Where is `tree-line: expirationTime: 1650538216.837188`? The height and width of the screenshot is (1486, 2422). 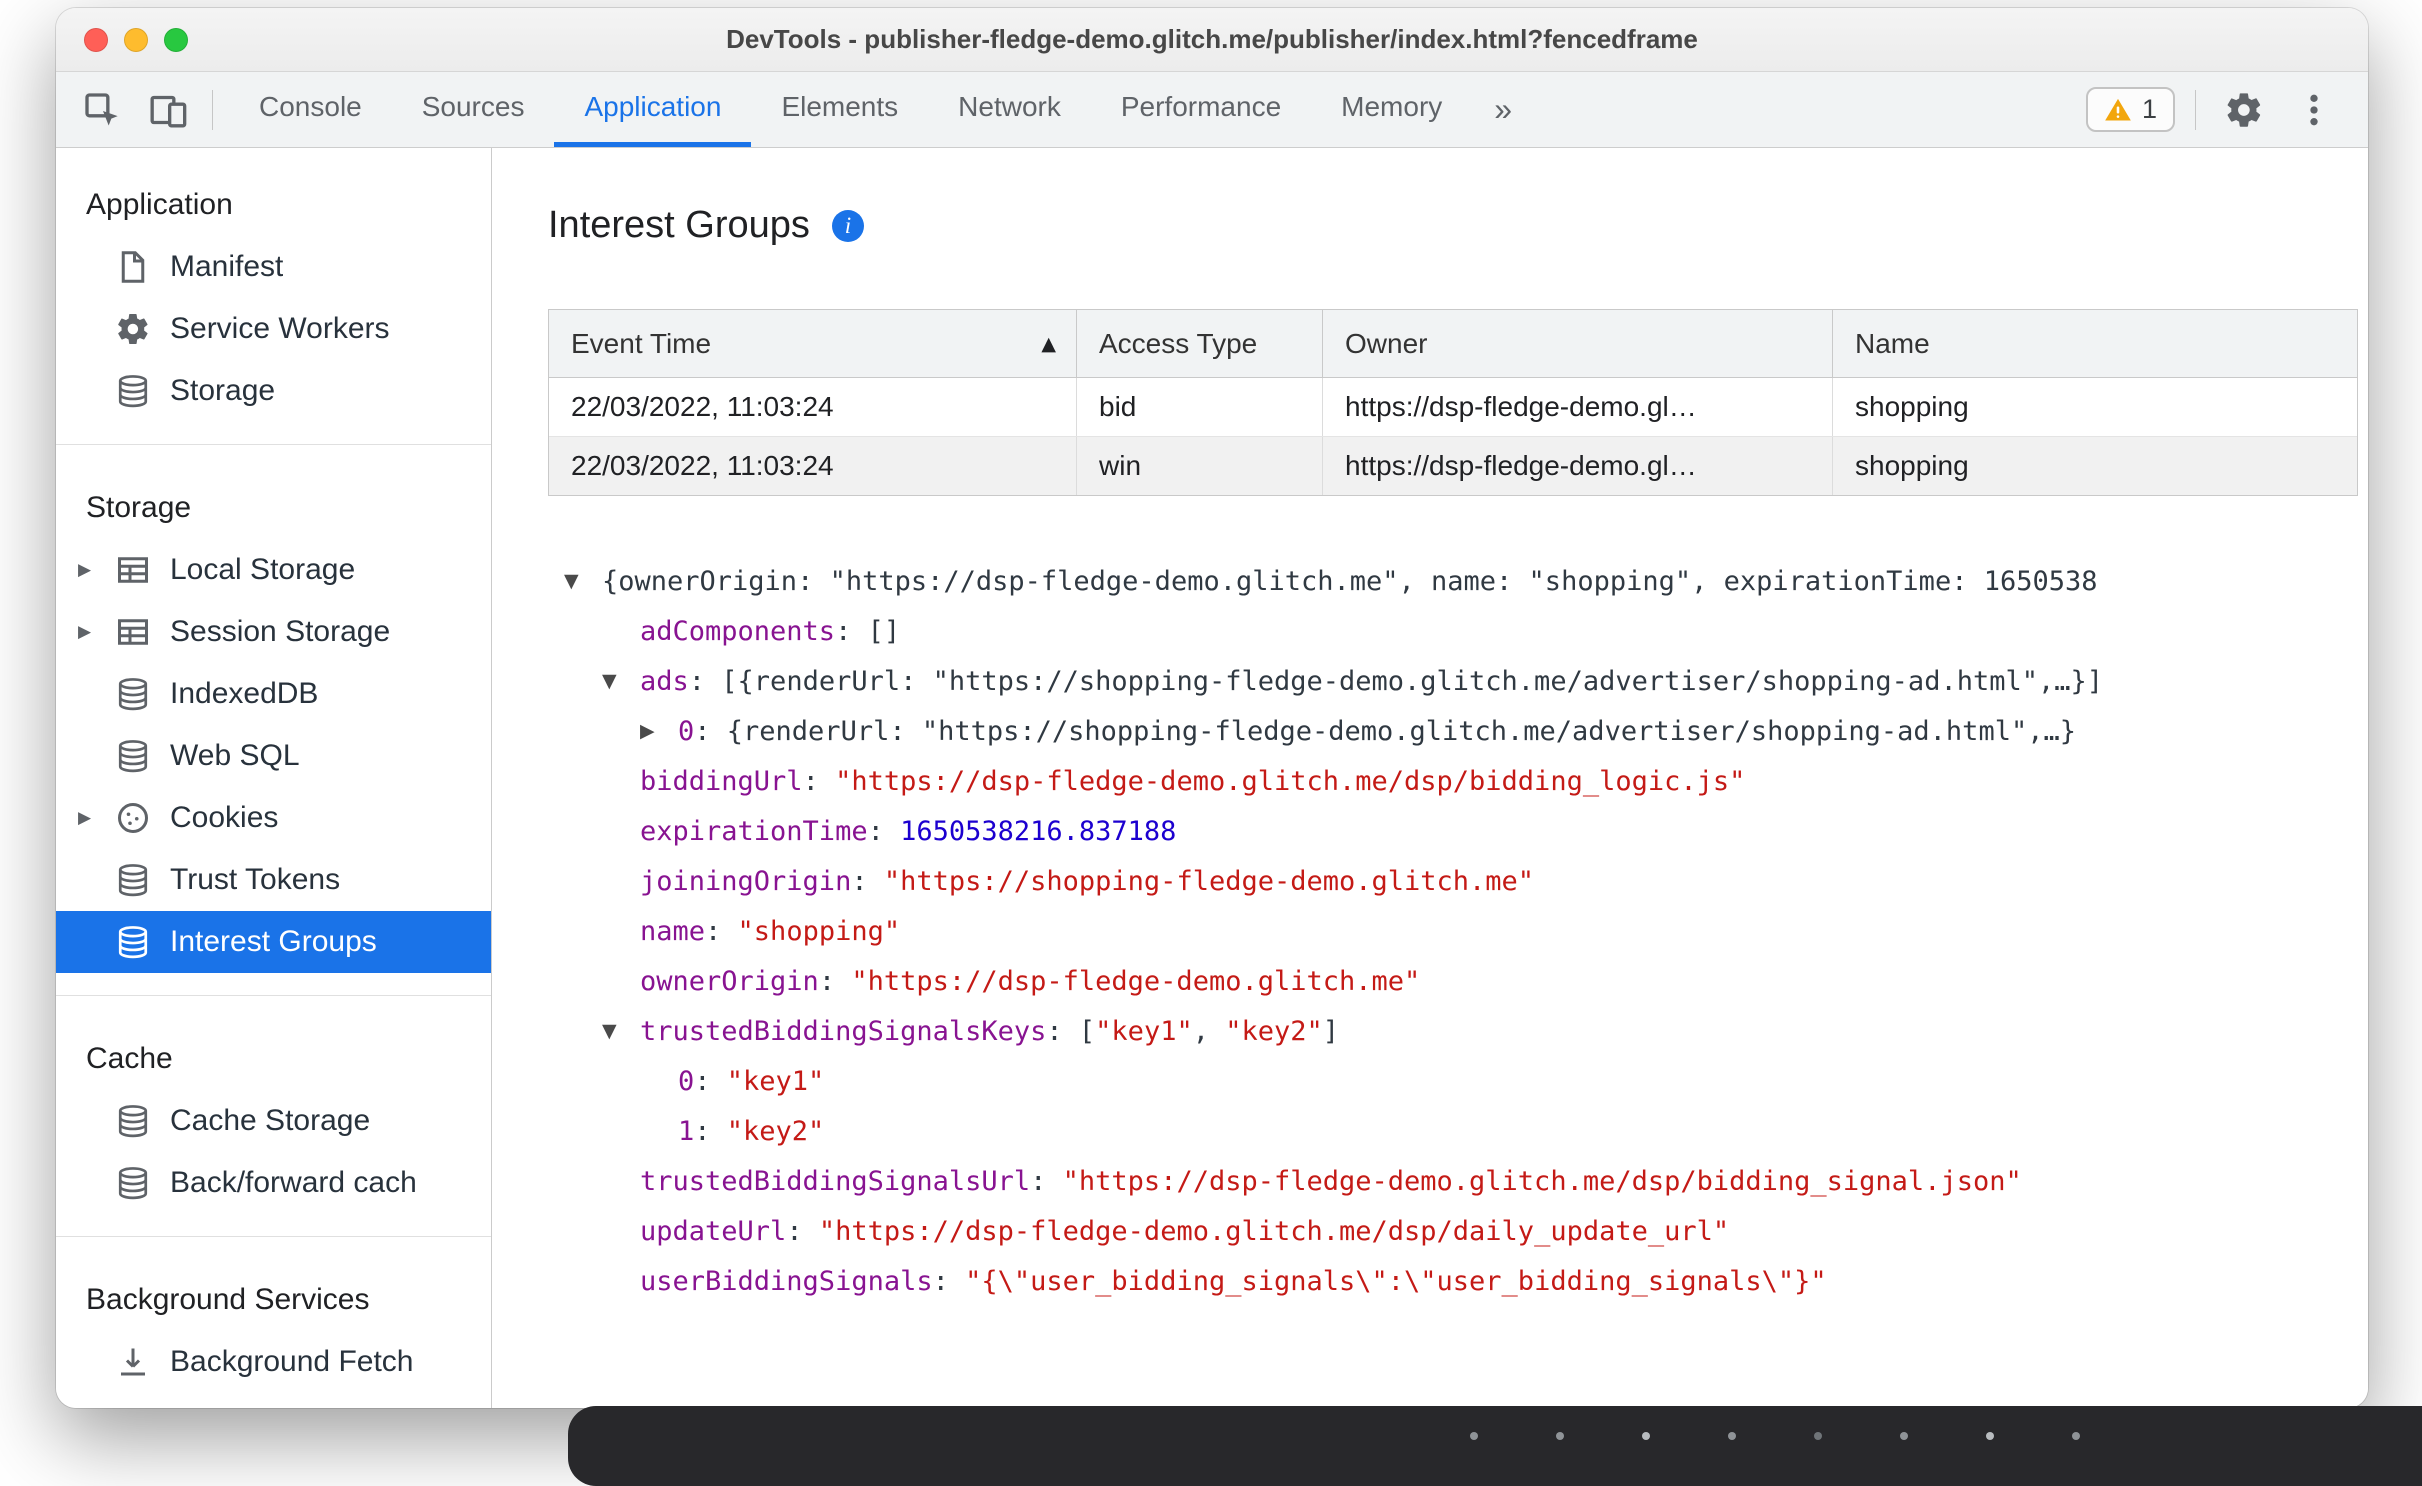 tree-line: expirationTime: 1650538216.837188 is located at coordinates (1453, 831).